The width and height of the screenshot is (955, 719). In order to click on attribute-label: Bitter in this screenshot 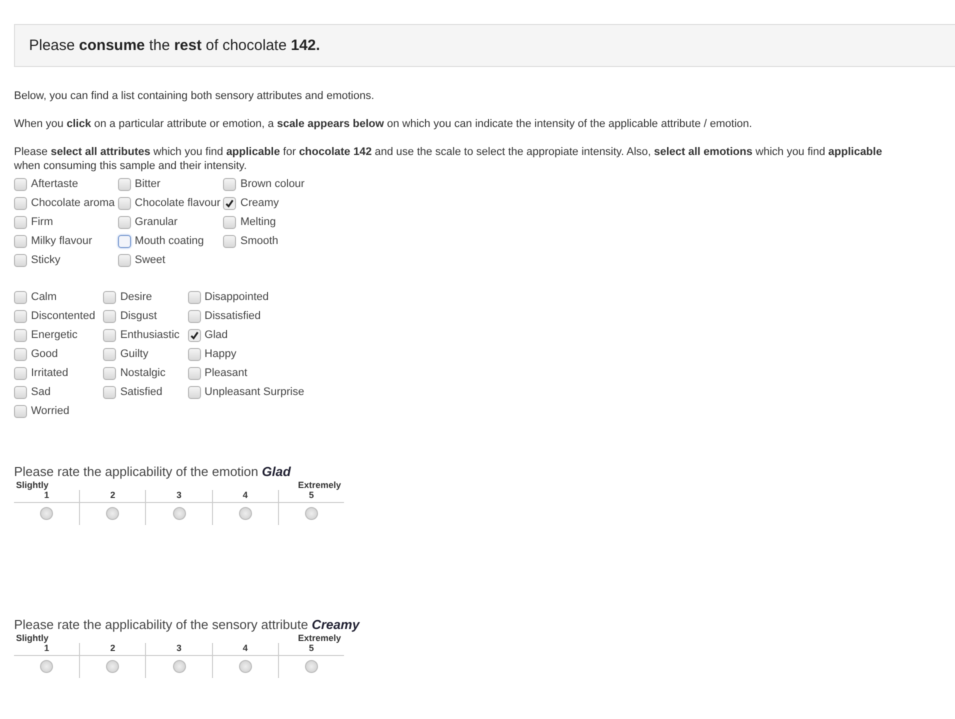, I will do `click(147, 184)`.